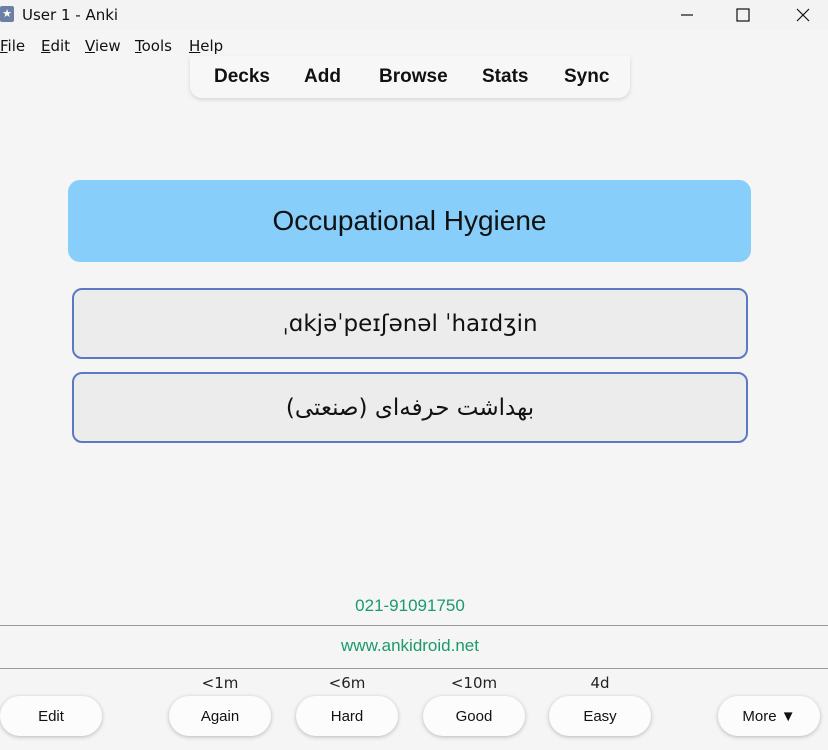 Image resolution: width=828 pixels, height=750 pixels. I want to click on card-translation-box: بهداشت حرفه‌ای (صنعتی), so click(410, 407).